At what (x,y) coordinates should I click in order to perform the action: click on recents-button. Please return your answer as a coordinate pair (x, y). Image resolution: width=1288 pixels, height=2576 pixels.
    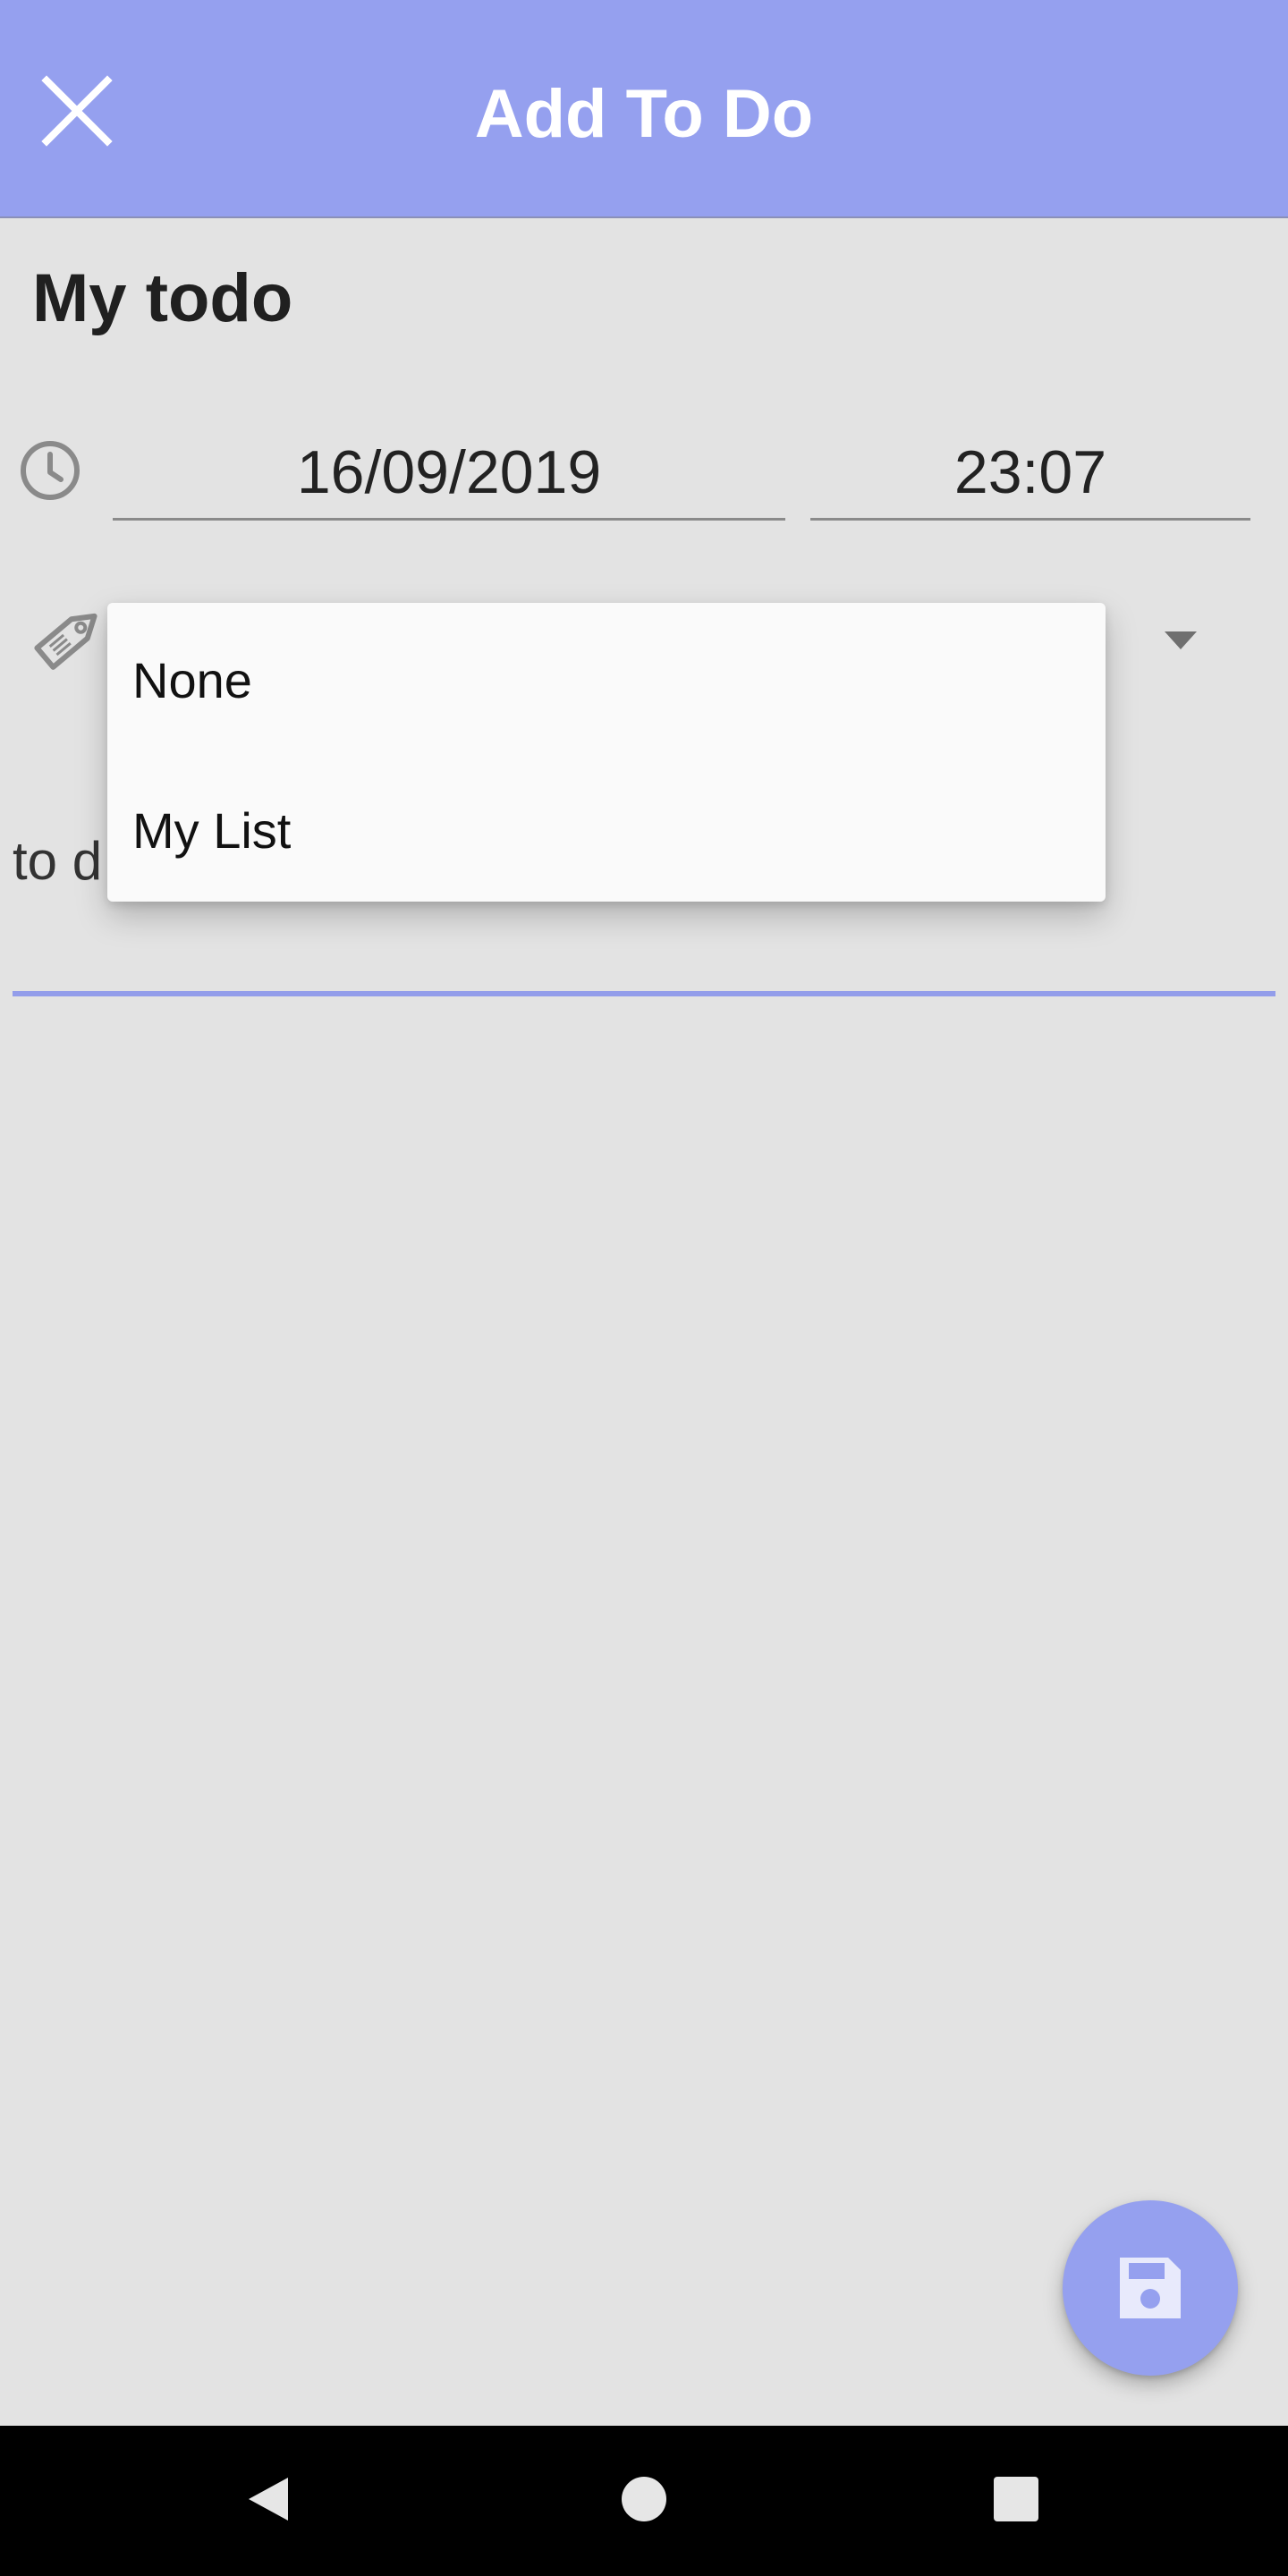
    Looking at the image, I should click on (1016, 2499).